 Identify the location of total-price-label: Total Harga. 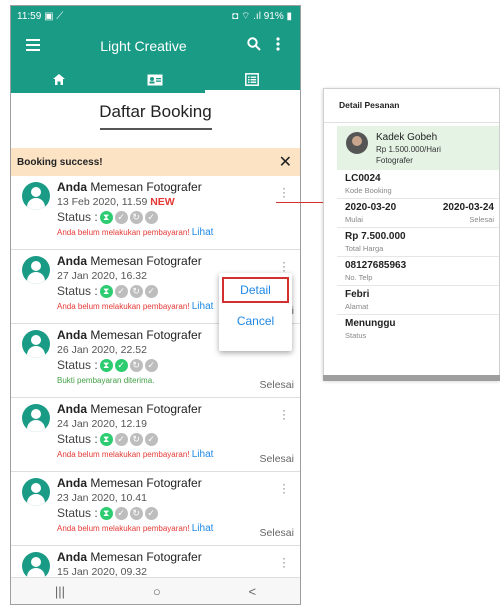
(364, 248).